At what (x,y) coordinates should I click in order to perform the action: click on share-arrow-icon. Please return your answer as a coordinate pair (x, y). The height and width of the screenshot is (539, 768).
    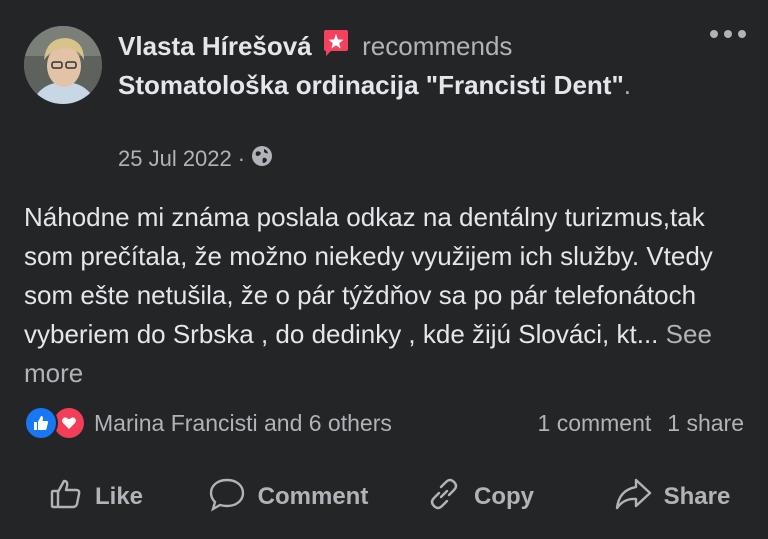
    Looking at the image, I should click on (633, 497).